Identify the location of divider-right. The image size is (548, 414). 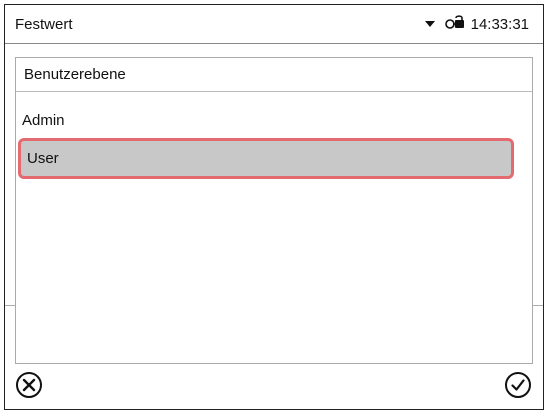
(538, 305).